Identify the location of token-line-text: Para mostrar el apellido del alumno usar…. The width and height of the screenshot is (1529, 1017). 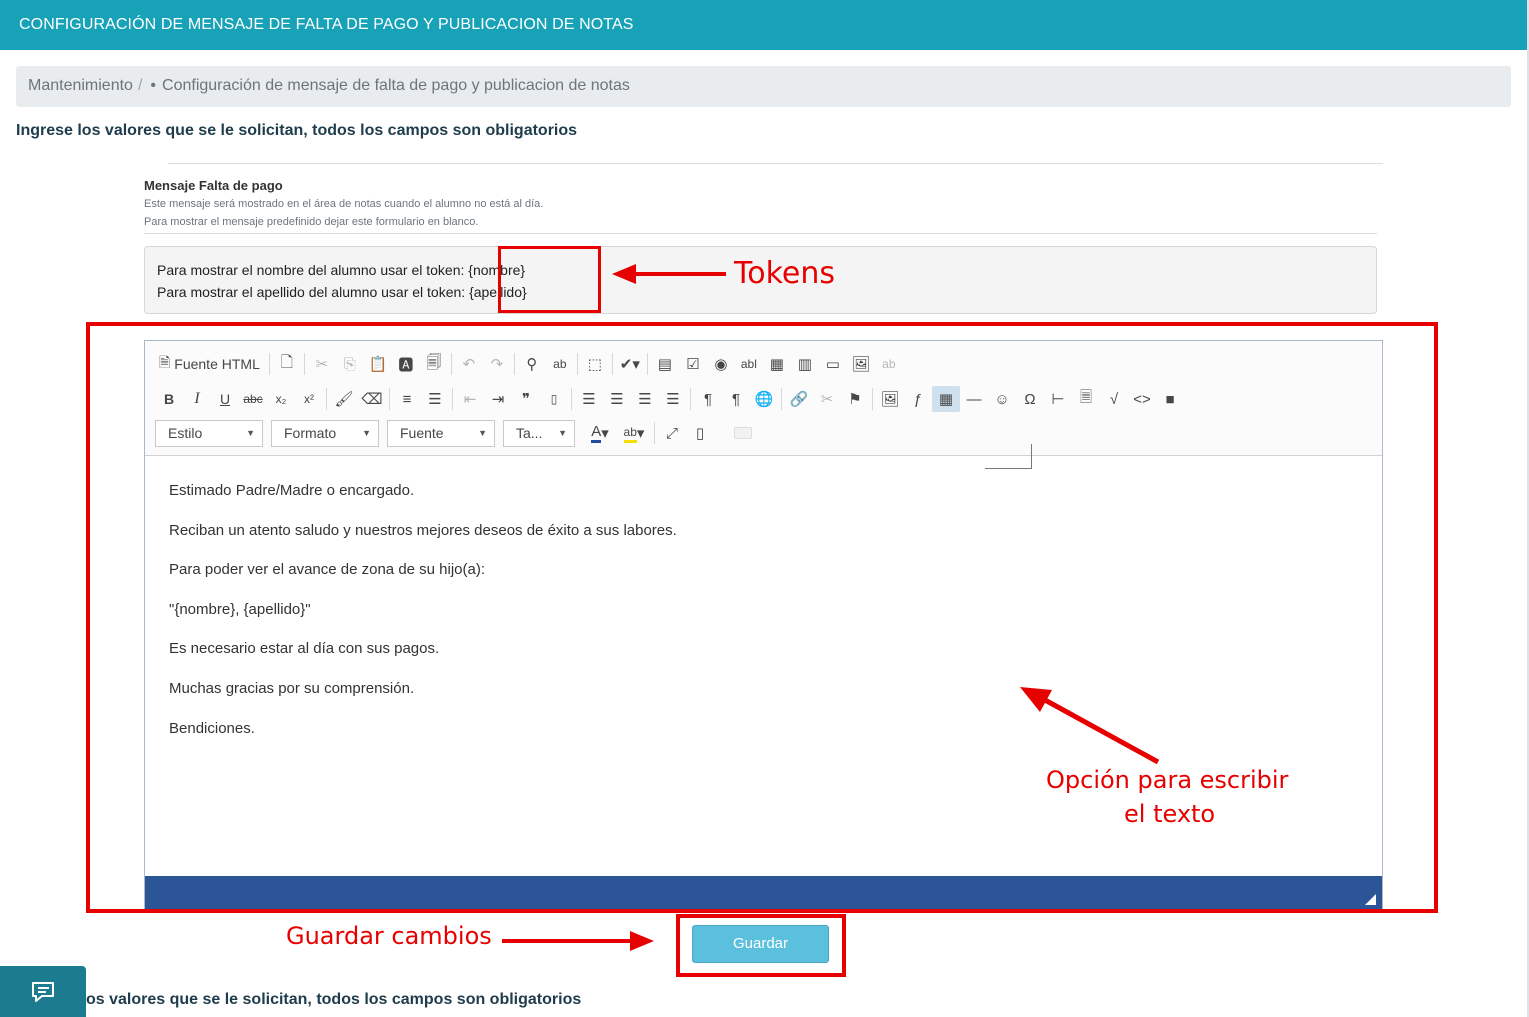
(313, 292).